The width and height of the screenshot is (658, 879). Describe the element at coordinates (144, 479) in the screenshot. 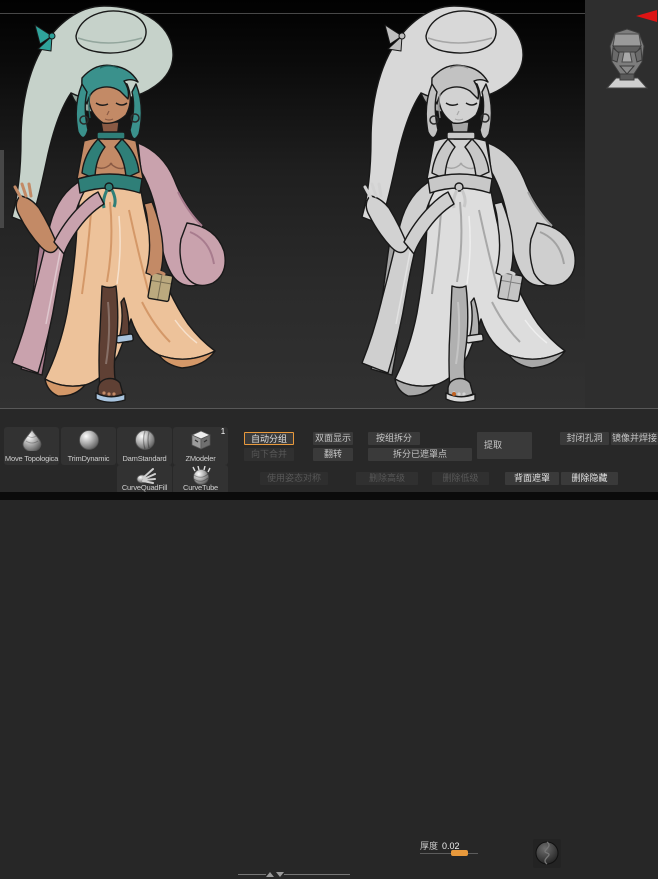

I see `brush-curvequadfill: CurveQuadFill` at that location.